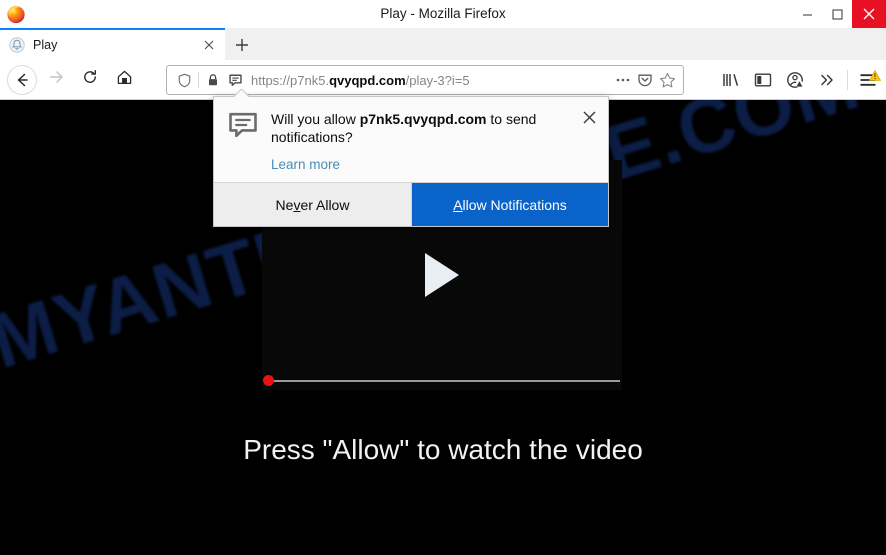 This screenshot has height=555, width=886. What do you see at coordinates (731, 80) in the screenshot?
I see `library-icon` at bounding box center [731, 80].